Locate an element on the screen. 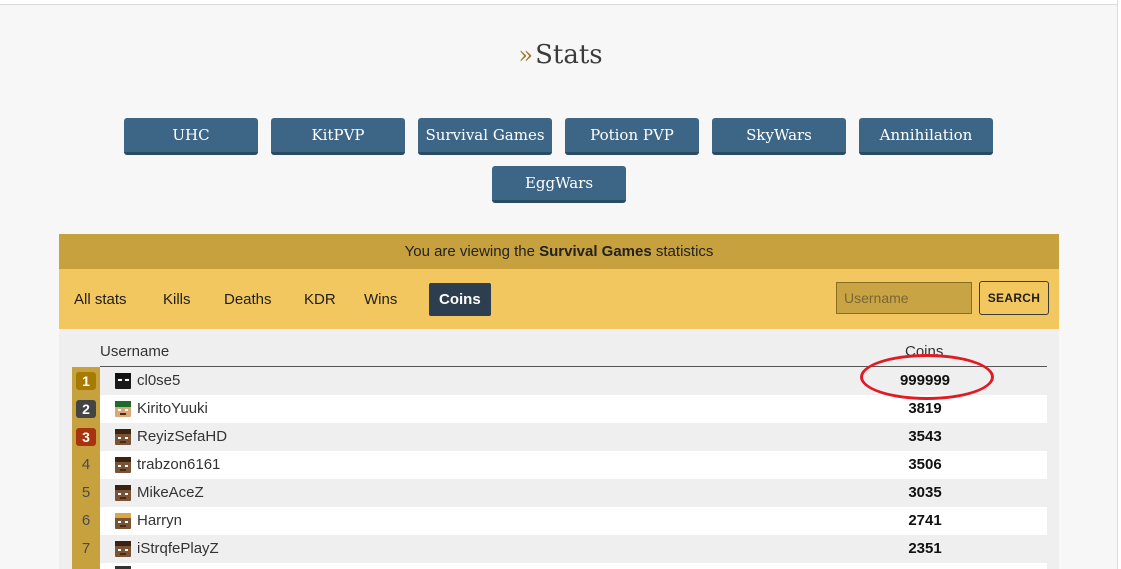 This screenshot has width=1121, height=569. game-button-skywars: SkyWars is located at coordinates (779, 136).